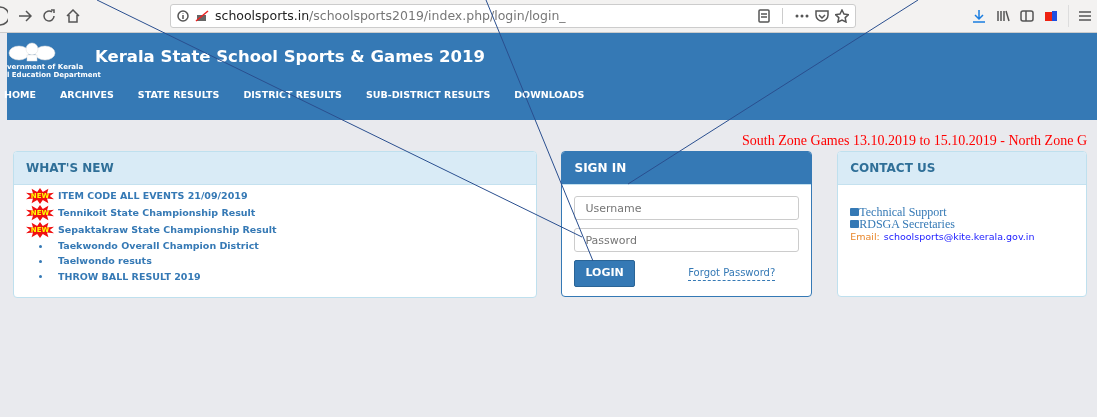 Image resolution: width=1097 pixels, height=417 pixels. I want to click on home-icon, so click(73, 16).